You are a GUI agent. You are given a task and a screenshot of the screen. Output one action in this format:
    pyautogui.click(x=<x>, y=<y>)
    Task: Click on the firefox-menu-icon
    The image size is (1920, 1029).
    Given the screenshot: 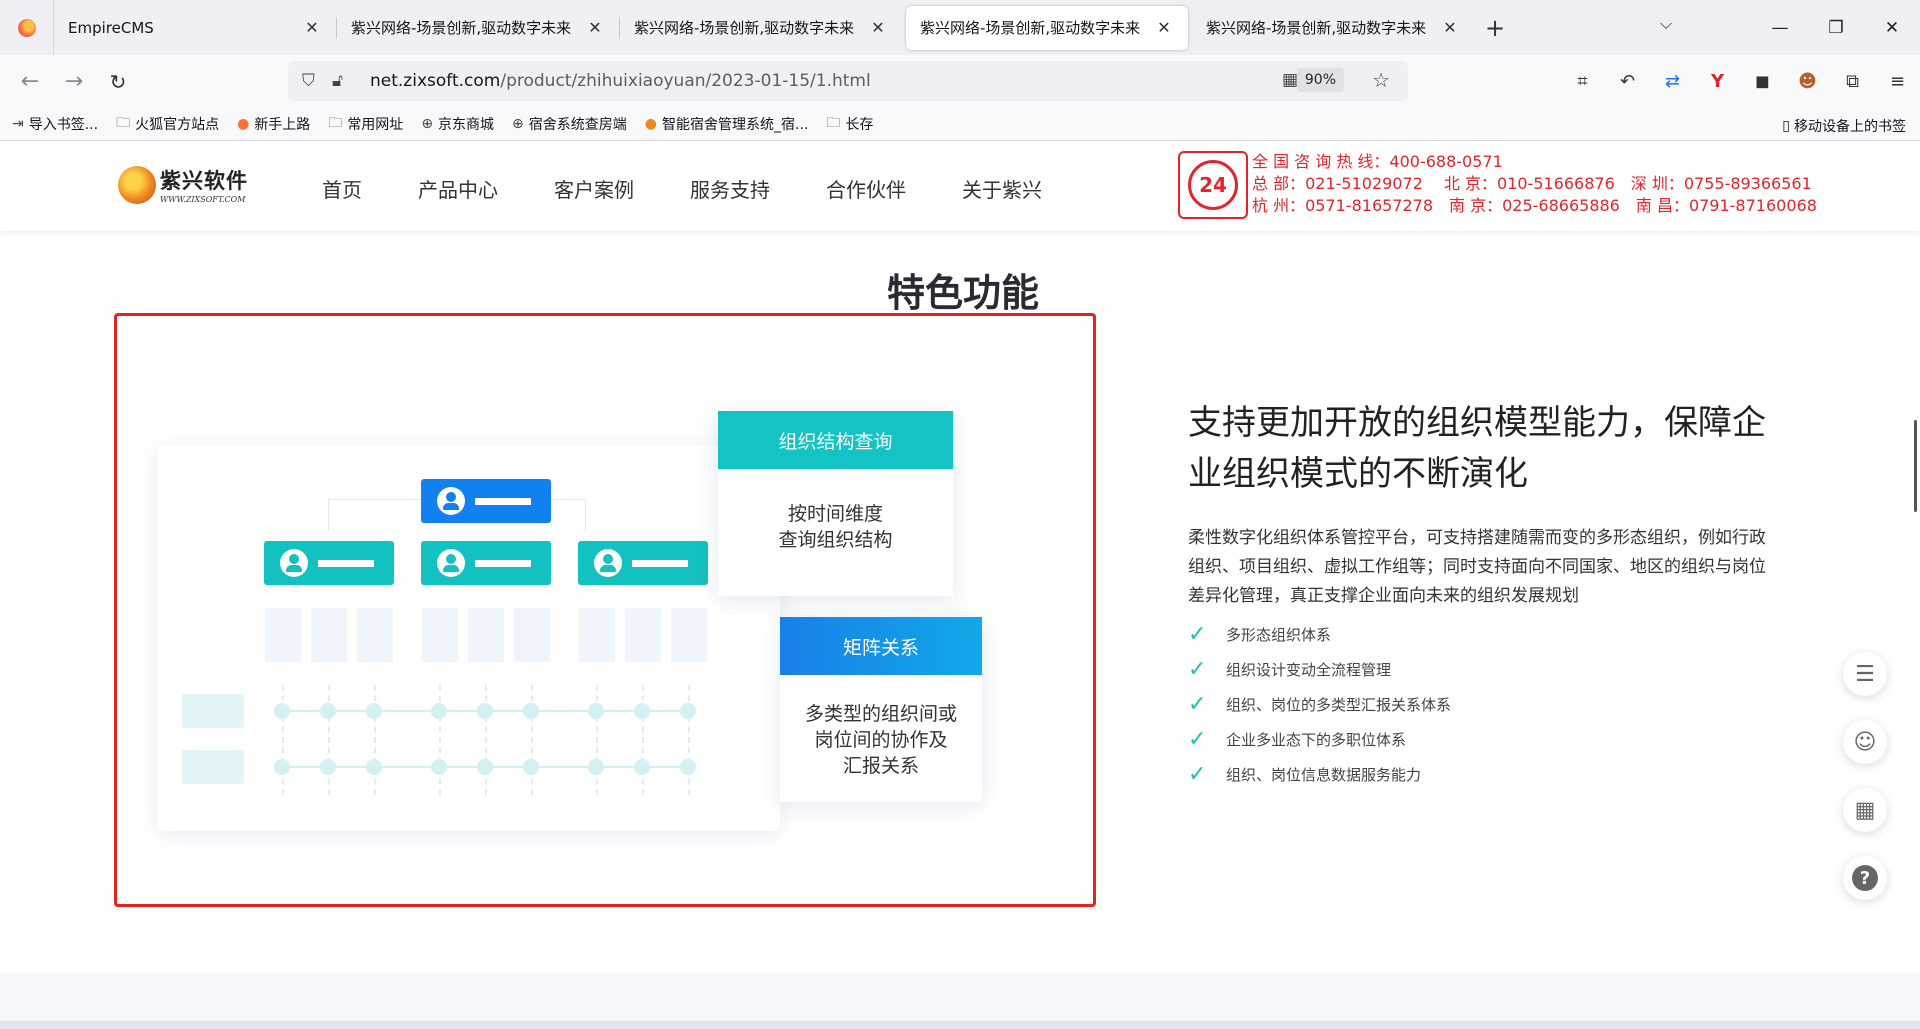 What is the action you would take?
    pyautogui.click(x=27, y=27)
    